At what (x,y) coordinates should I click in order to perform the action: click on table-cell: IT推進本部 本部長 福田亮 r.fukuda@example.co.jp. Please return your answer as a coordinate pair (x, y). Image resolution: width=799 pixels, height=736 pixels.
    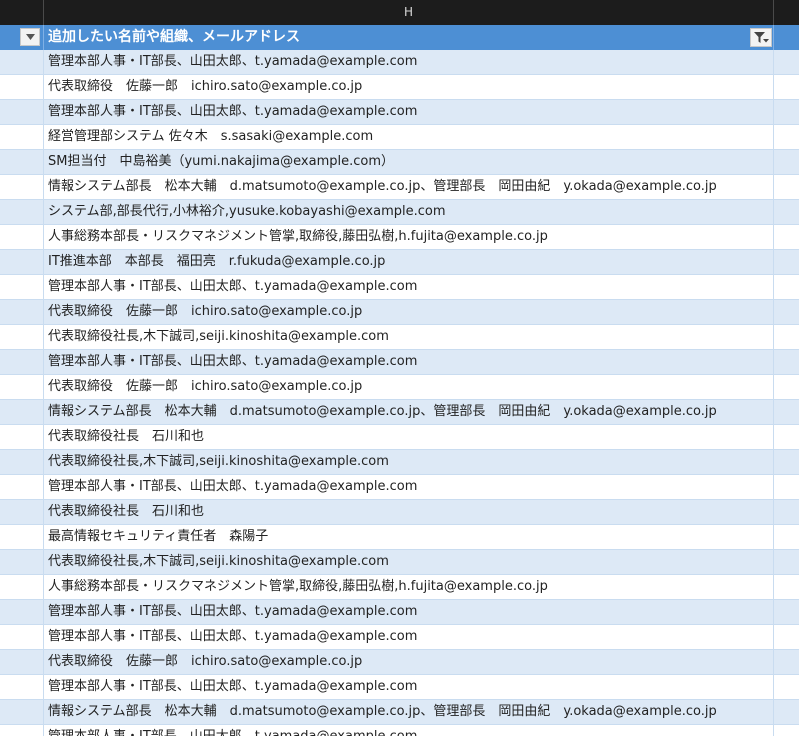
    Looking at the image, I should click on (409, 262).